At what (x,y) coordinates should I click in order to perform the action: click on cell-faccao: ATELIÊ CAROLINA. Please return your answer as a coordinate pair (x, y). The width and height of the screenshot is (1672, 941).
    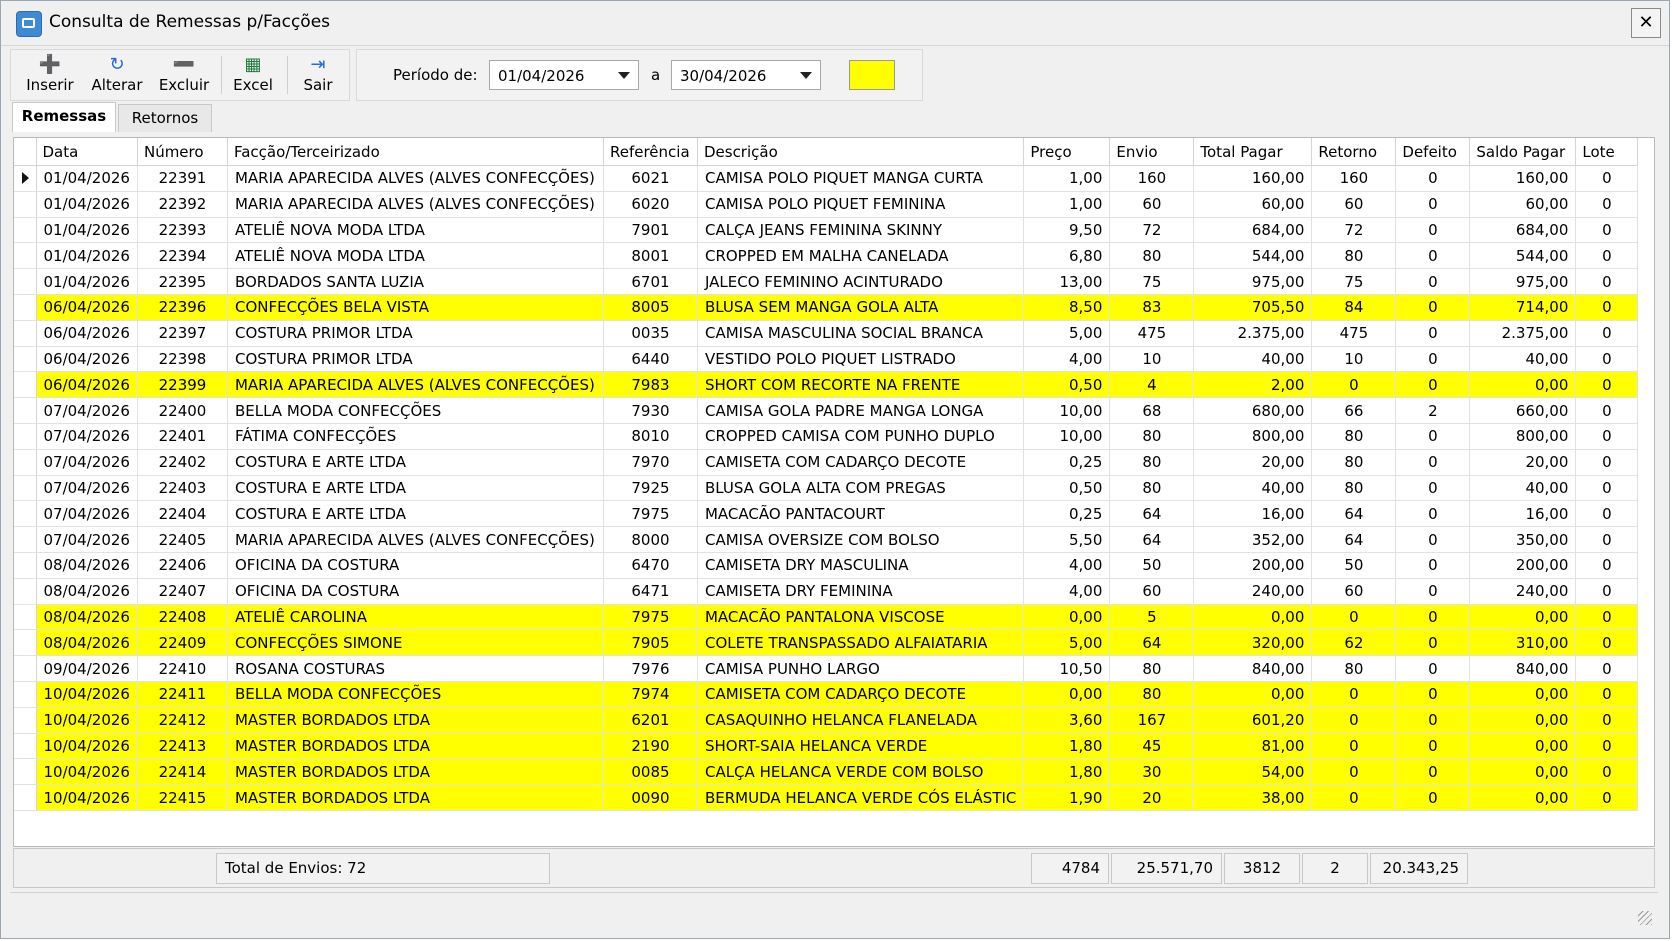
    Looking at the image, I should click on (415, 617).